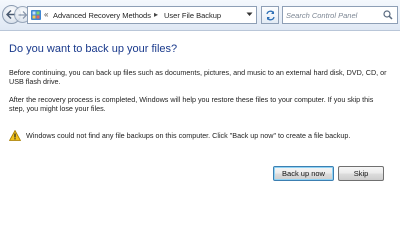 The width and height of the screenshot is (400, 248). Describe the element at coordinates (388, 15) in the screenshot. I see `search-icon` at that location.